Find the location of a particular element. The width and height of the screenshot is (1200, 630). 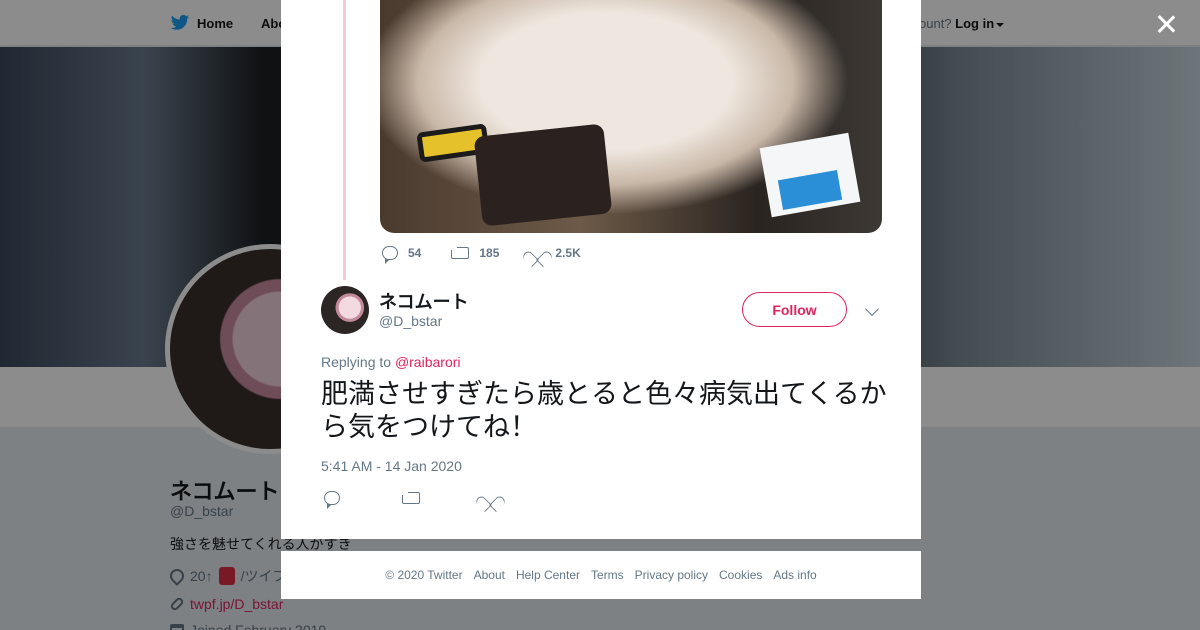

photo-wallet-shape is located at coordinates (543, 175).